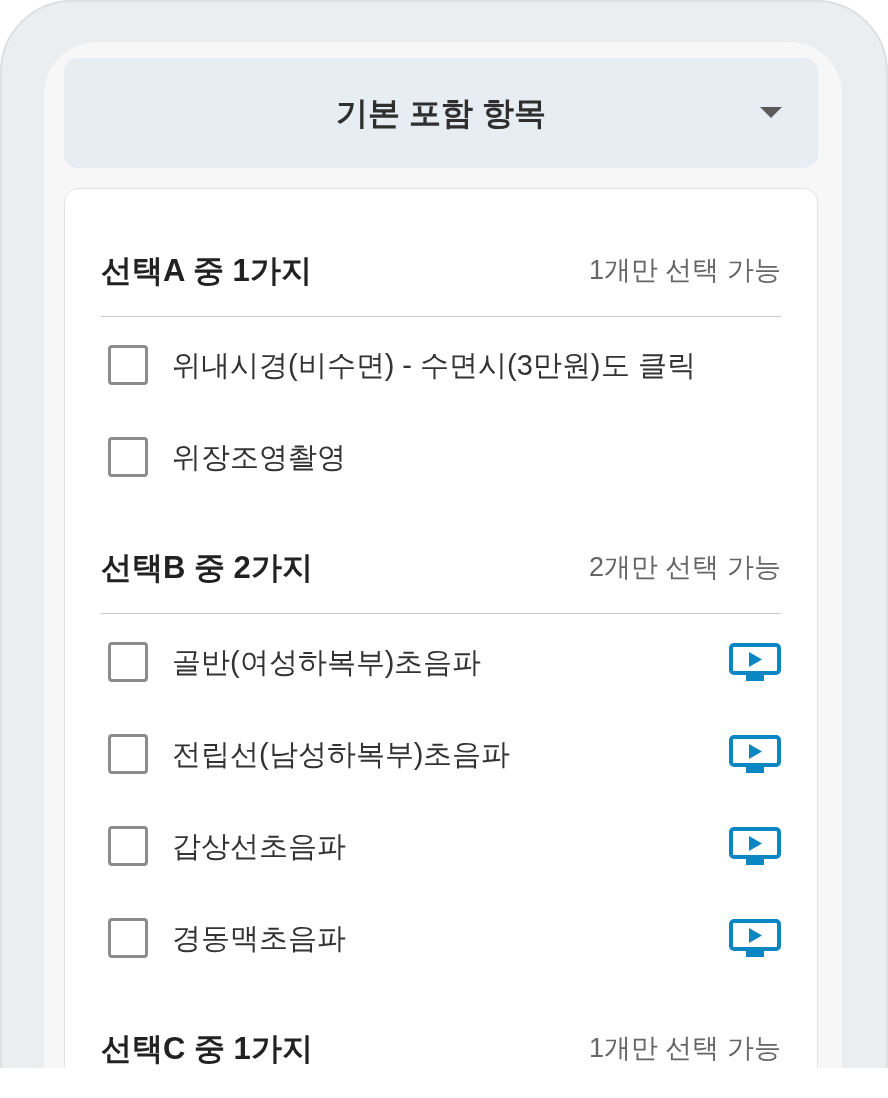  What do you see at coordinates (434, 365) in the screenshot?
I see `option-label: 위내시경(비수면) - 수면시(3만원)도 클릭` at bounding box center [434, 365].